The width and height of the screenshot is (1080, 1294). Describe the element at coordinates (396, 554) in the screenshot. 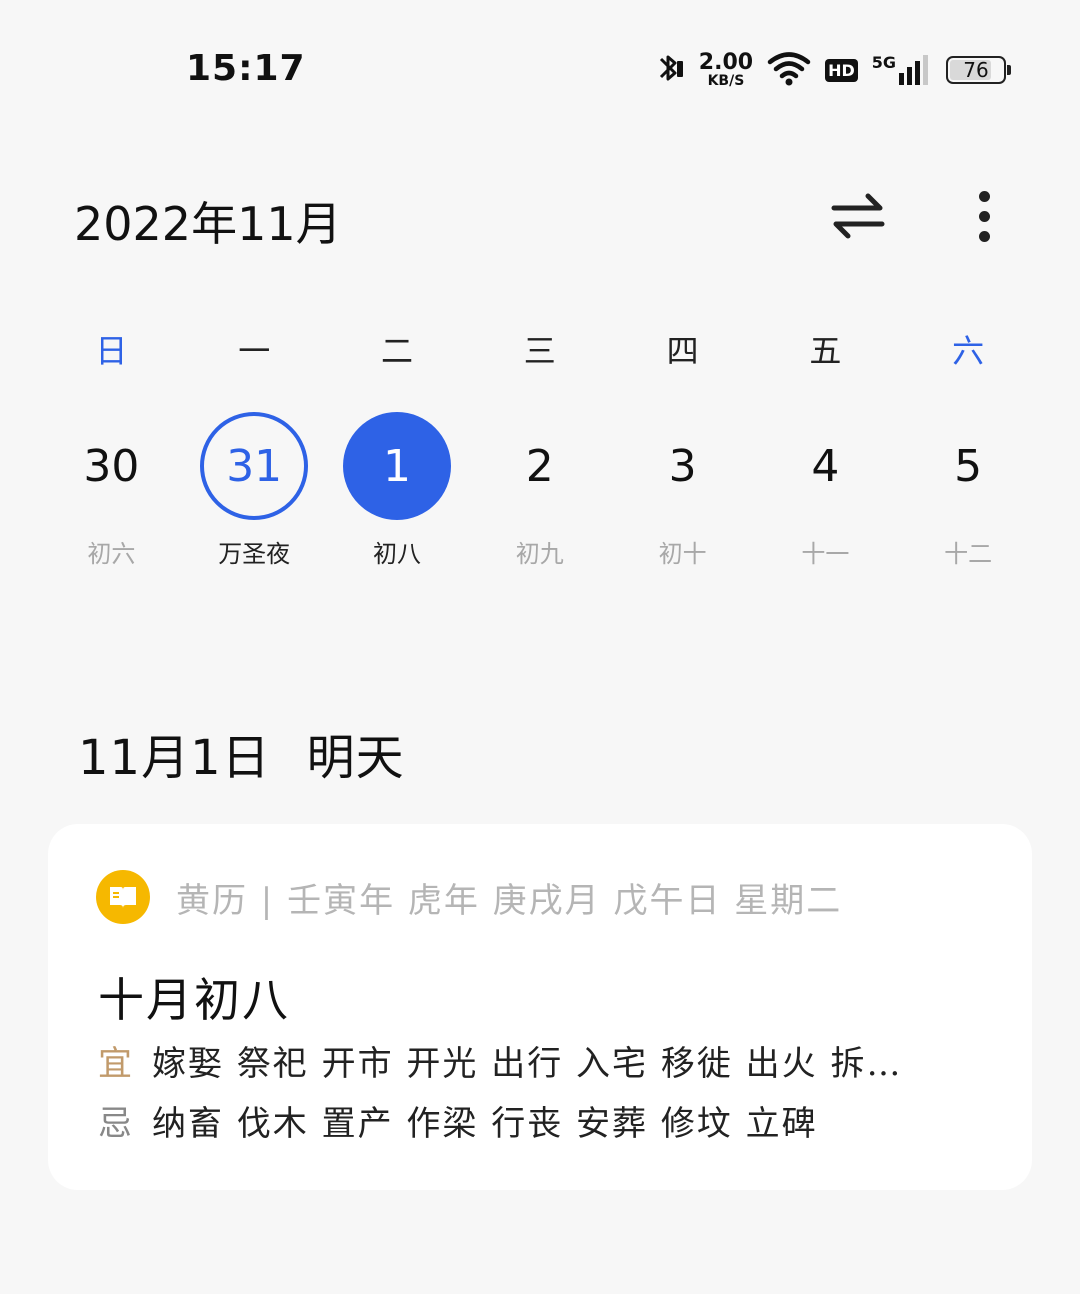

I see `lunar-label: 初八` at that location.